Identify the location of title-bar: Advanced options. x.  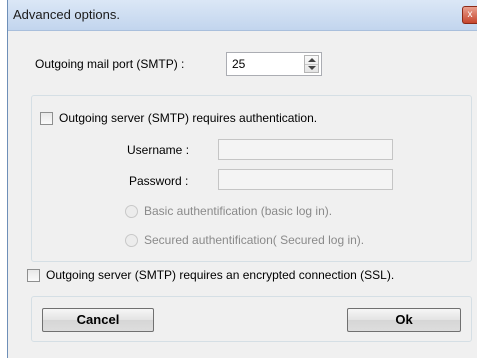
(242, 15).